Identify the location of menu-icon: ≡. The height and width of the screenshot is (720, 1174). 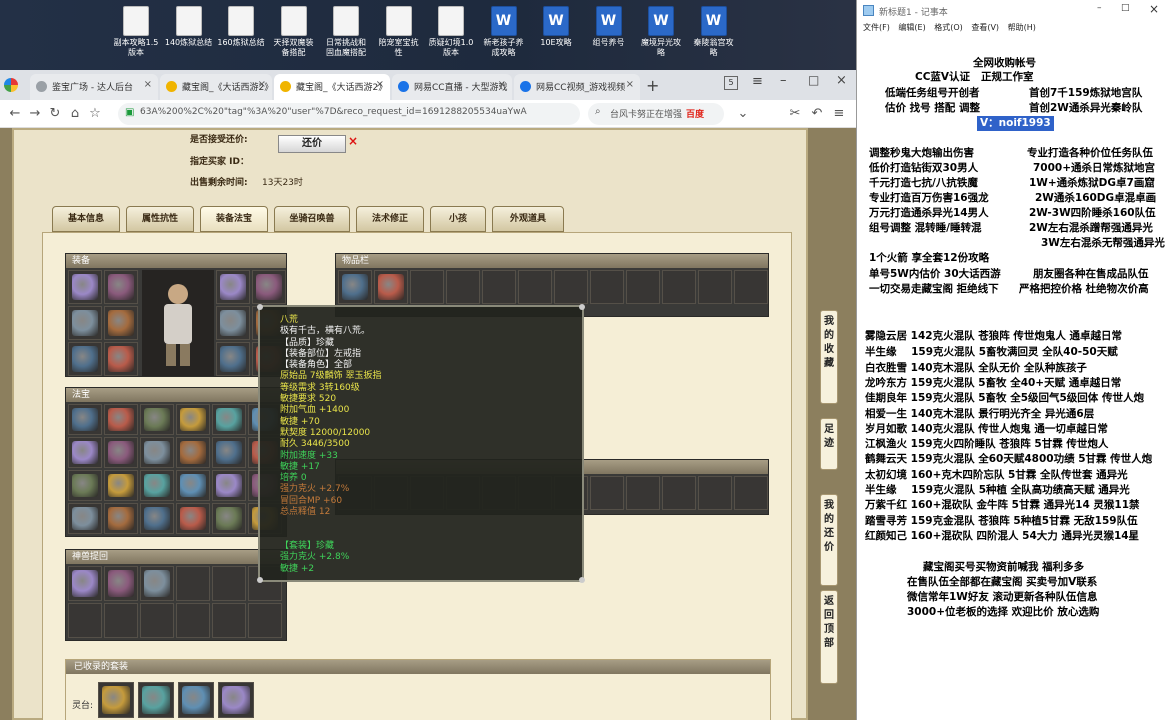
(757, 81).